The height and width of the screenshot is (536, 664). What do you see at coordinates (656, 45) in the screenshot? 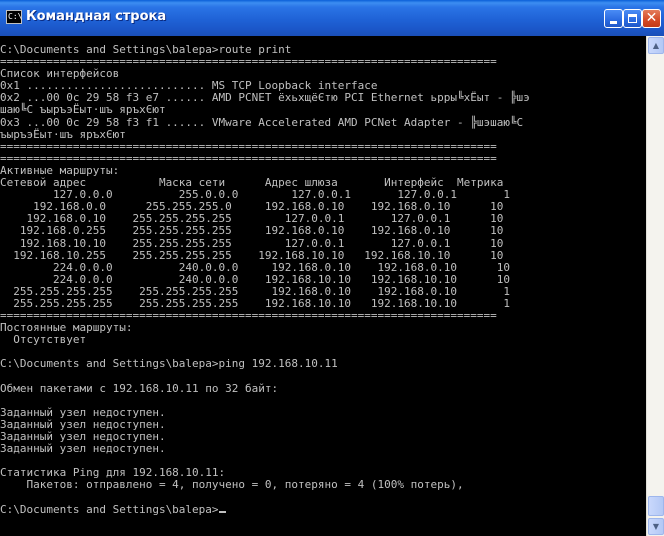
I see `scroll-up-arrow-icon: ▲` at bounding box center [656, 45].